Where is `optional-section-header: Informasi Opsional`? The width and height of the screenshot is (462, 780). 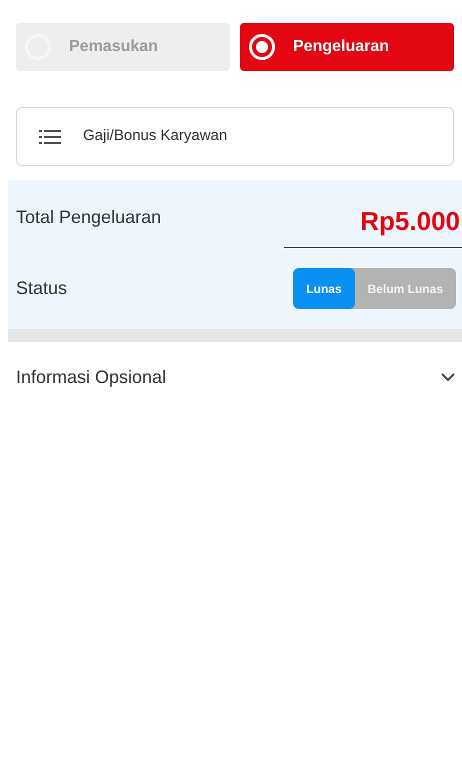
optional-section-header: Informasi Opsional is located at coordinates (235, 377).